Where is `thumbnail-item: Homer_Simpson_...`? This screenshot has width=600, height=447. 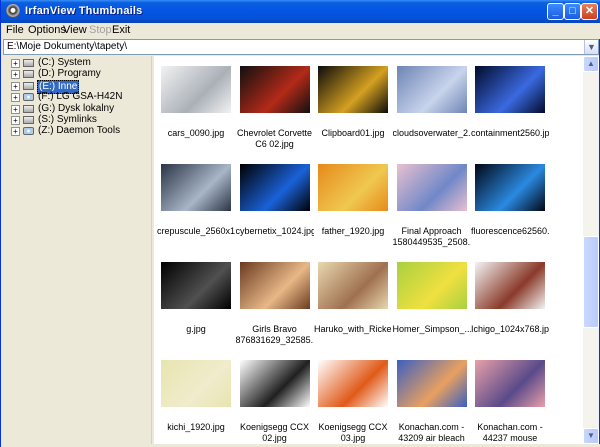 thumbnail-item: Homer_Simpson_... is located at coordinates (432, 304).